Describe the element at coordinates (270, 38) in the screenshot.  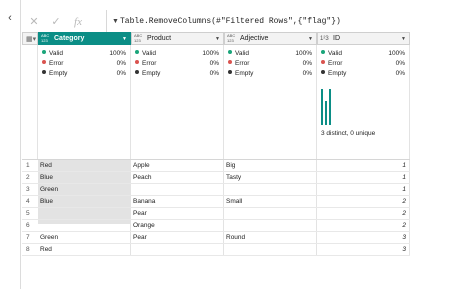
I see `column-header-adjective: ABC 123 Adjective ▼` at that location.